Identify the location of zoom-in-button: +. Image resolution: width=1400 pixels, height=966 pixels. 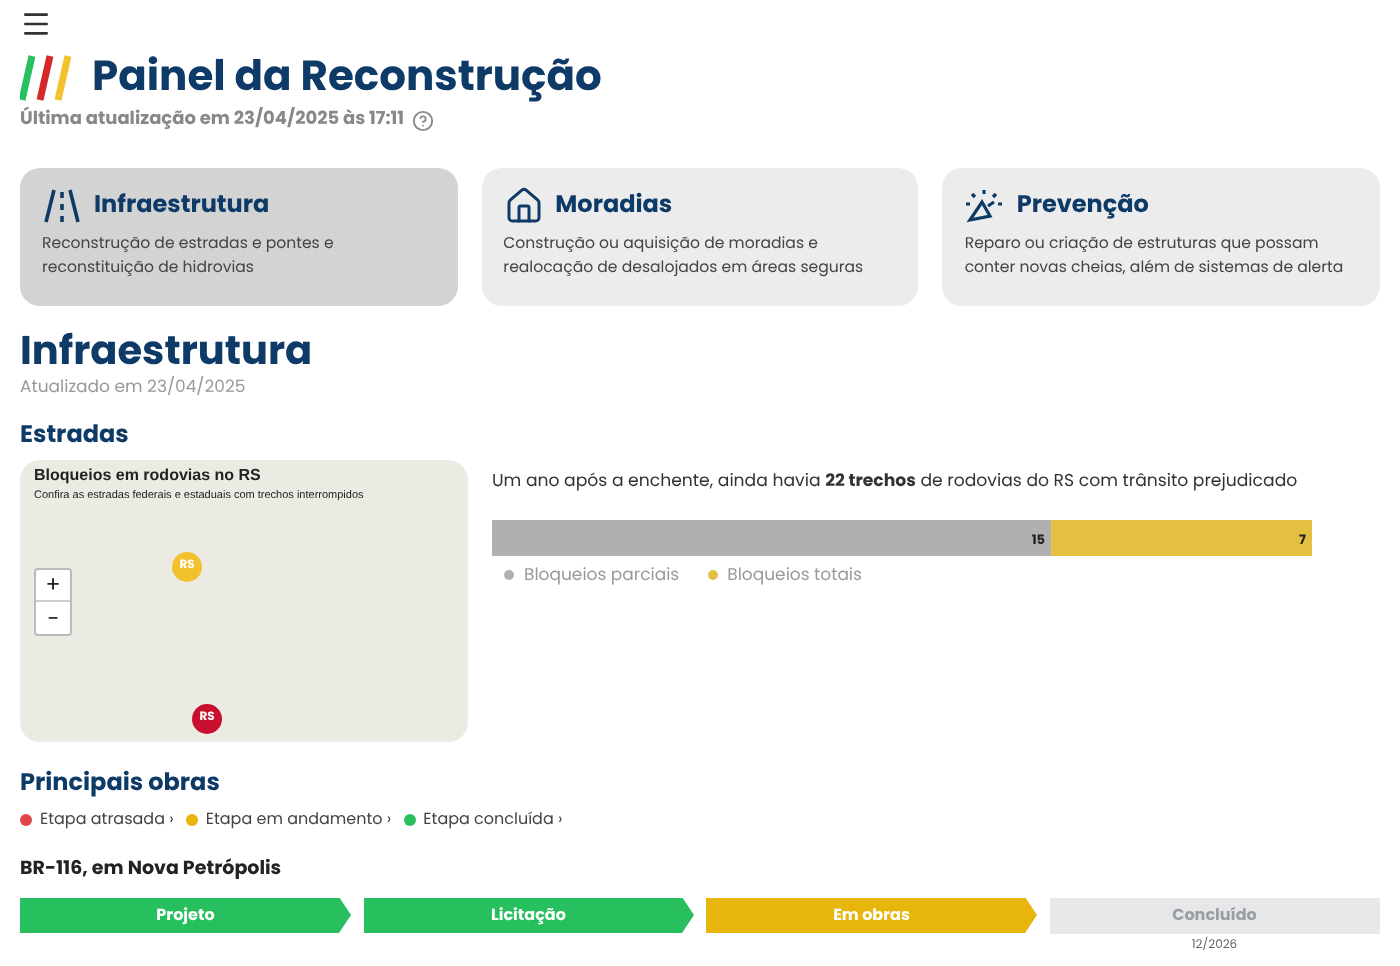
(53, 586).